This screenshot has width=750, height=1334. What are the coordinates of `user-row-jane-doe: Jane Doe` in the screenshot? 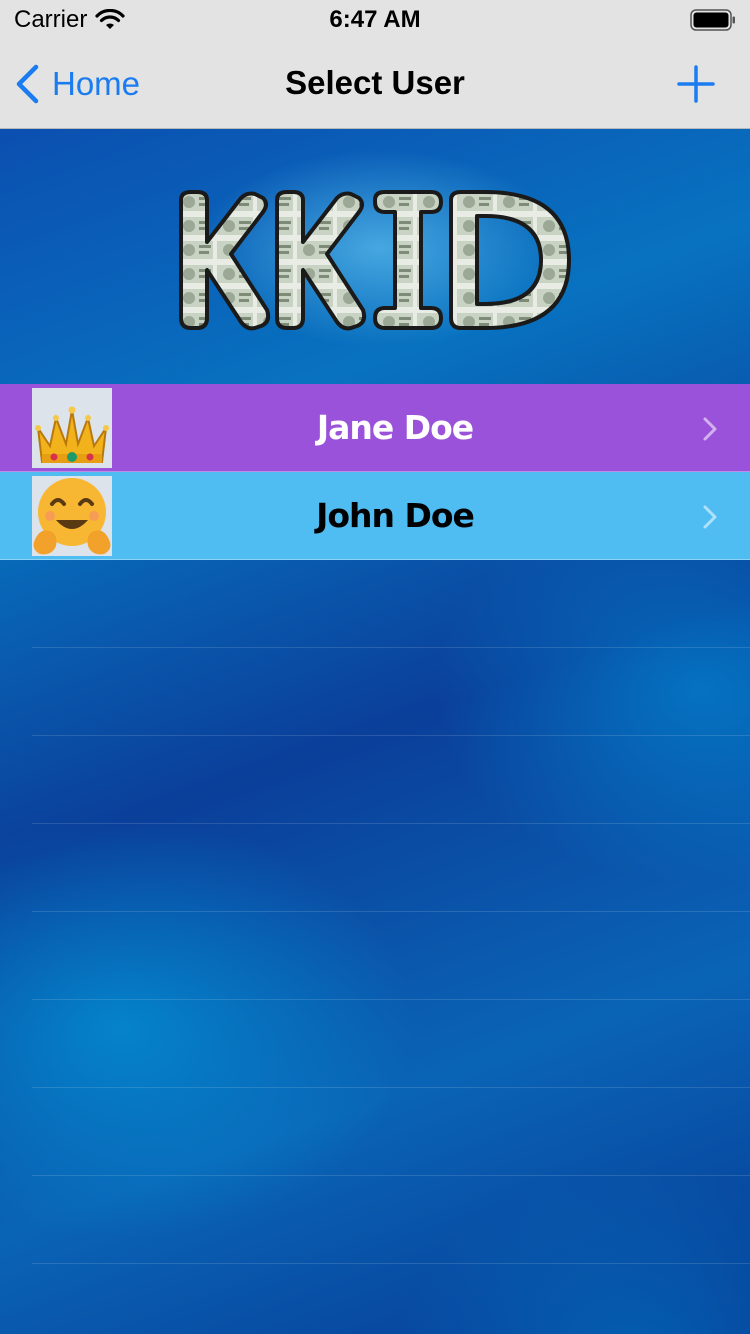 It's located at (375, 428).